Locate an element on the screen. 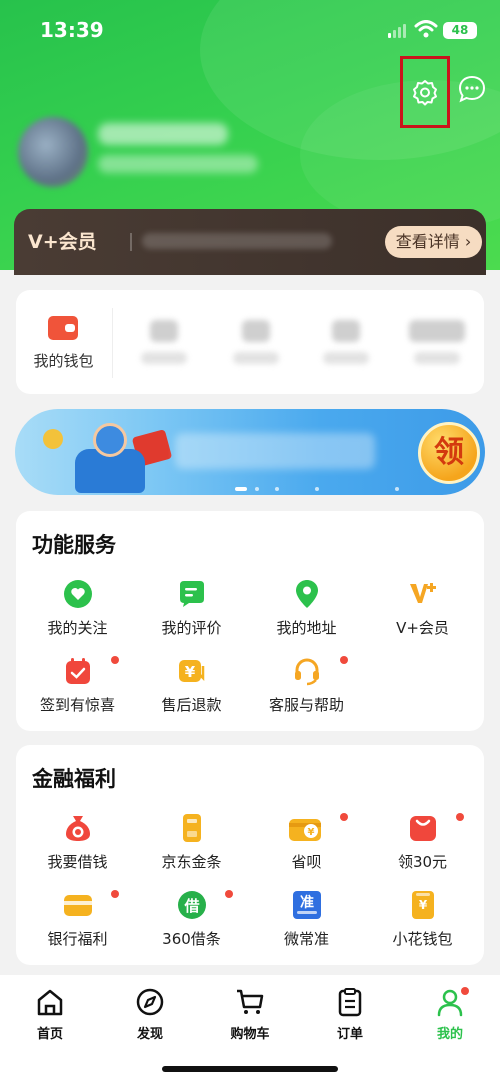 This screenshot has width=500, height=1083. finance-label: 领30元 is located at coordinates (422, 862).